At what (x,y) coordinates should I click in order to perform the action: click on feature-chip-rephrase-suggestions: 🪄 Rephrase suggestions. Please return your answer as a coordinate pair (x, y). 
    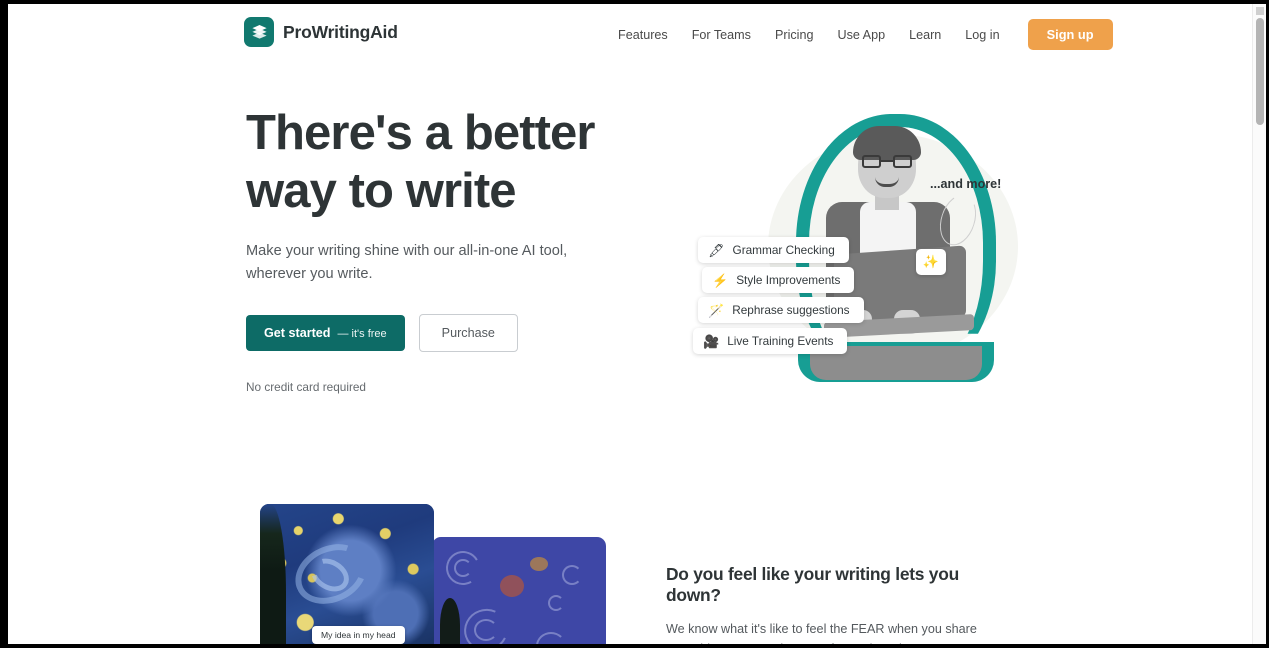
    Looking at the image, I should click on (781, 310).